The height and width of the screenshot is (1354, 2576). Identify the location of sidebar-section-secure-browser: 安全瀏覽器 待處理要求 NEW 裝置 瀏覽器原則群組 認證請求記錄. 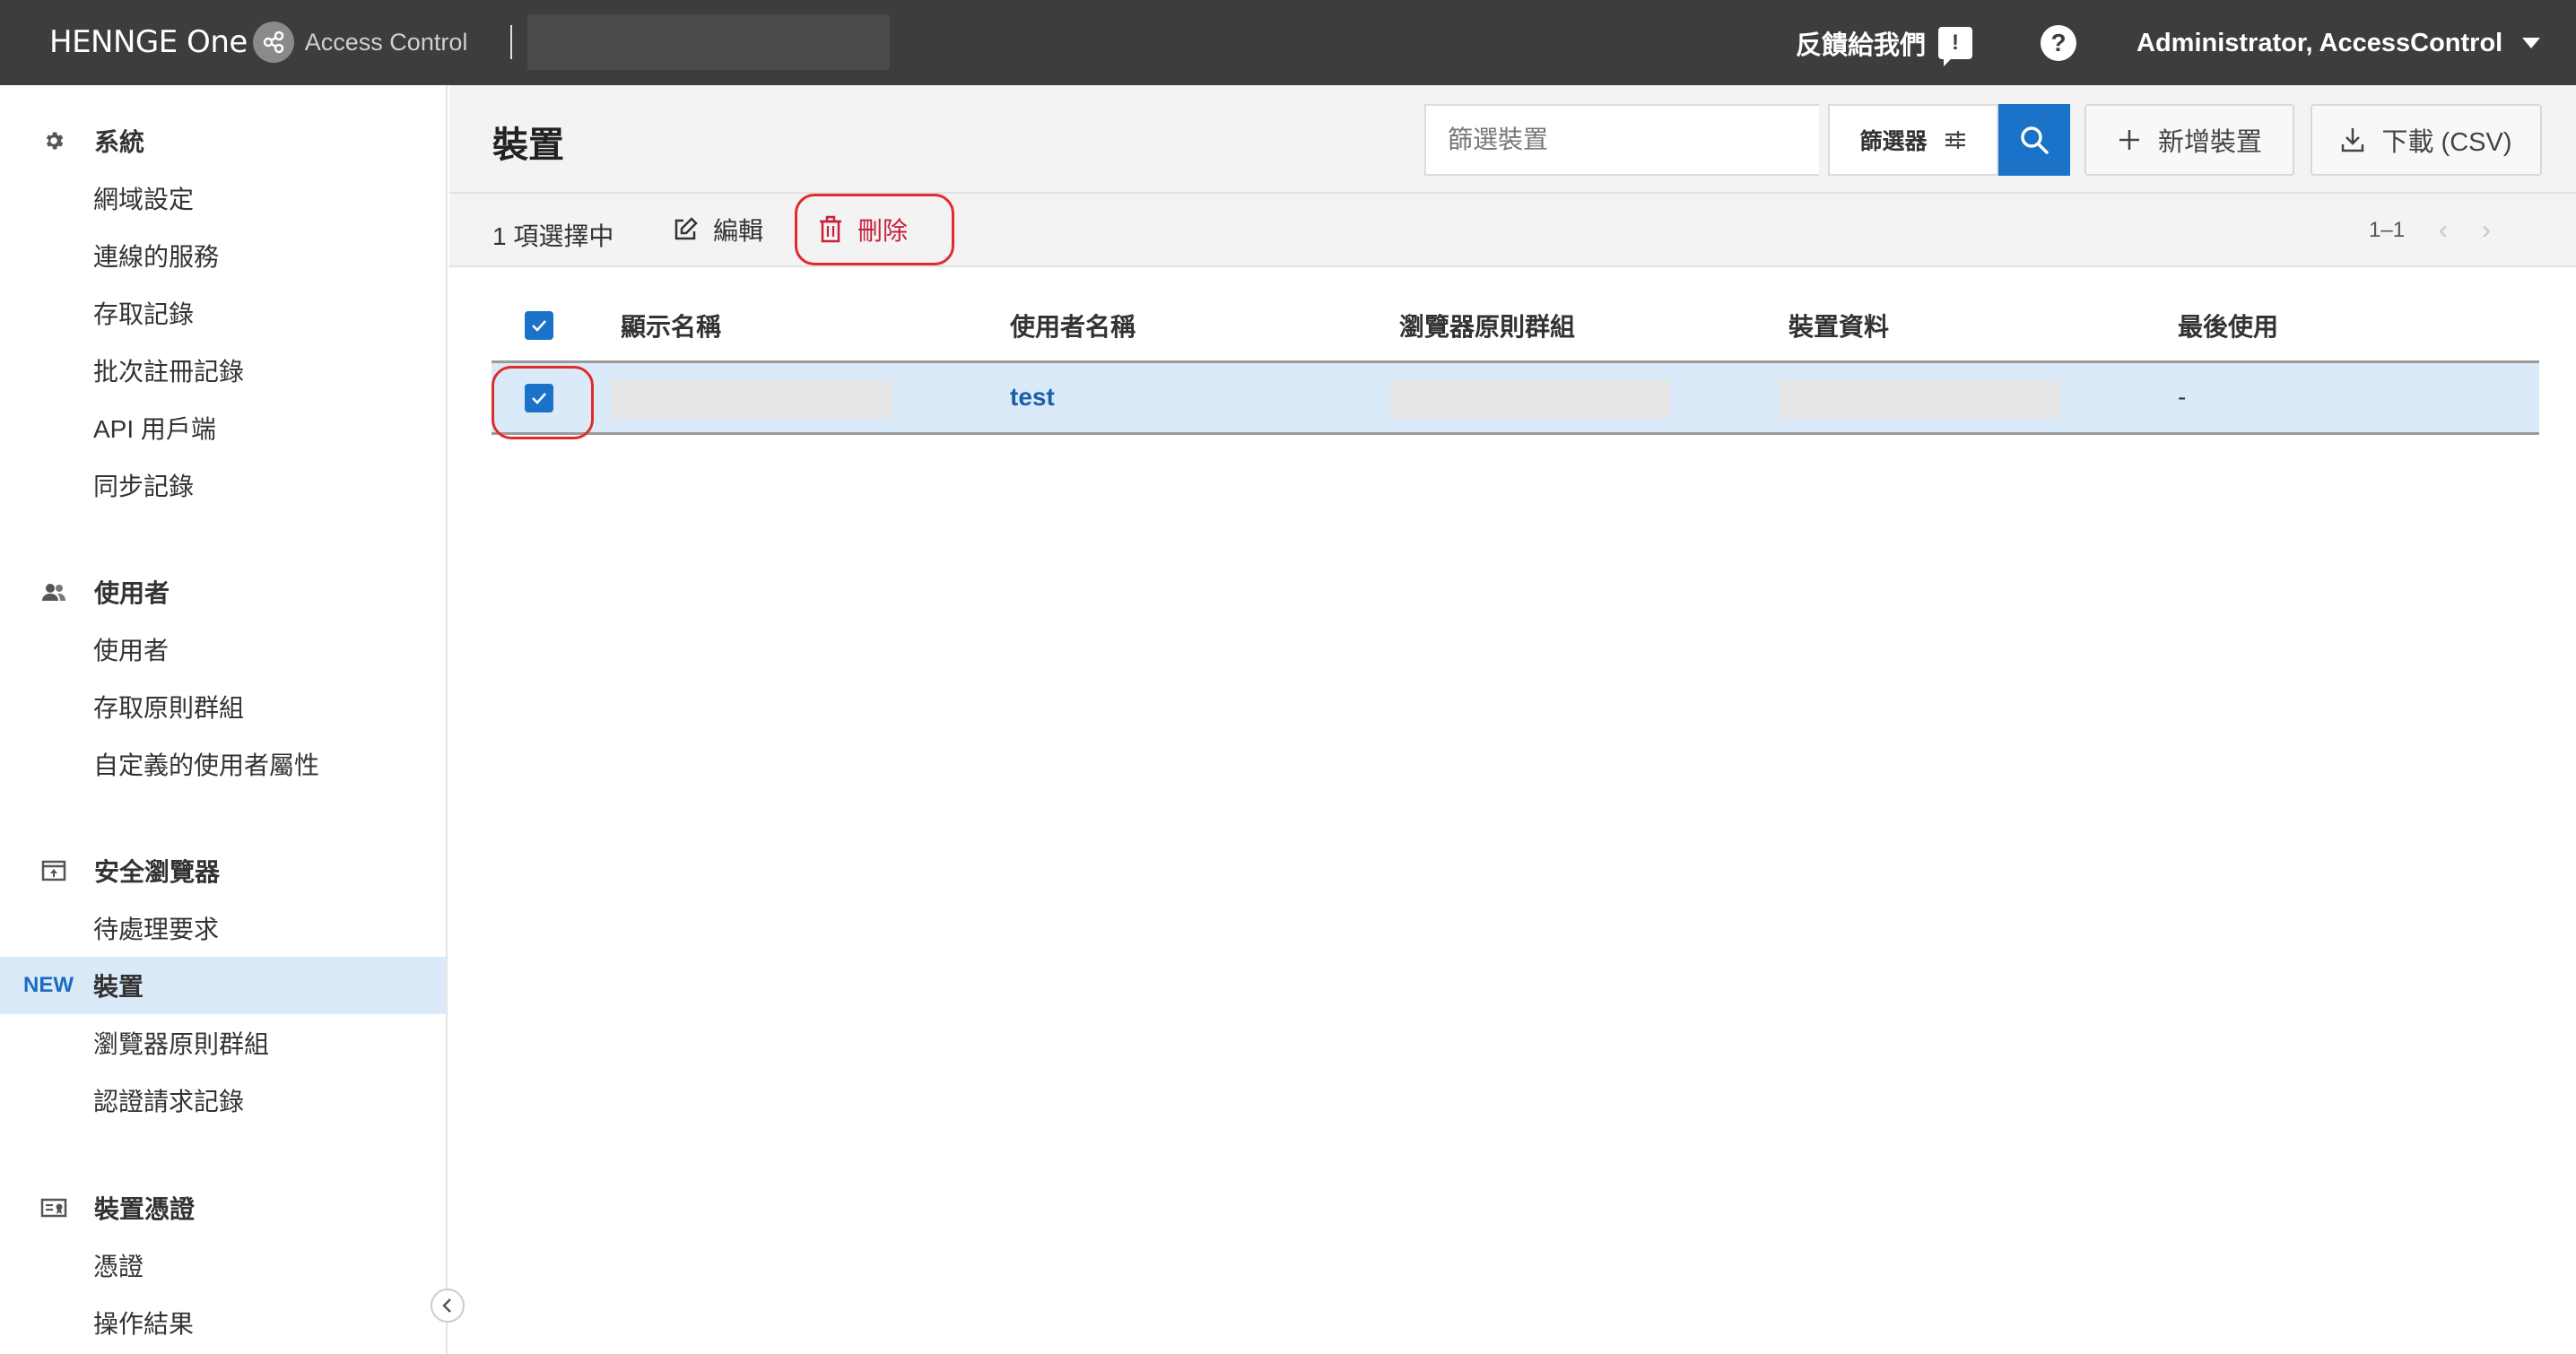
(223, 985).